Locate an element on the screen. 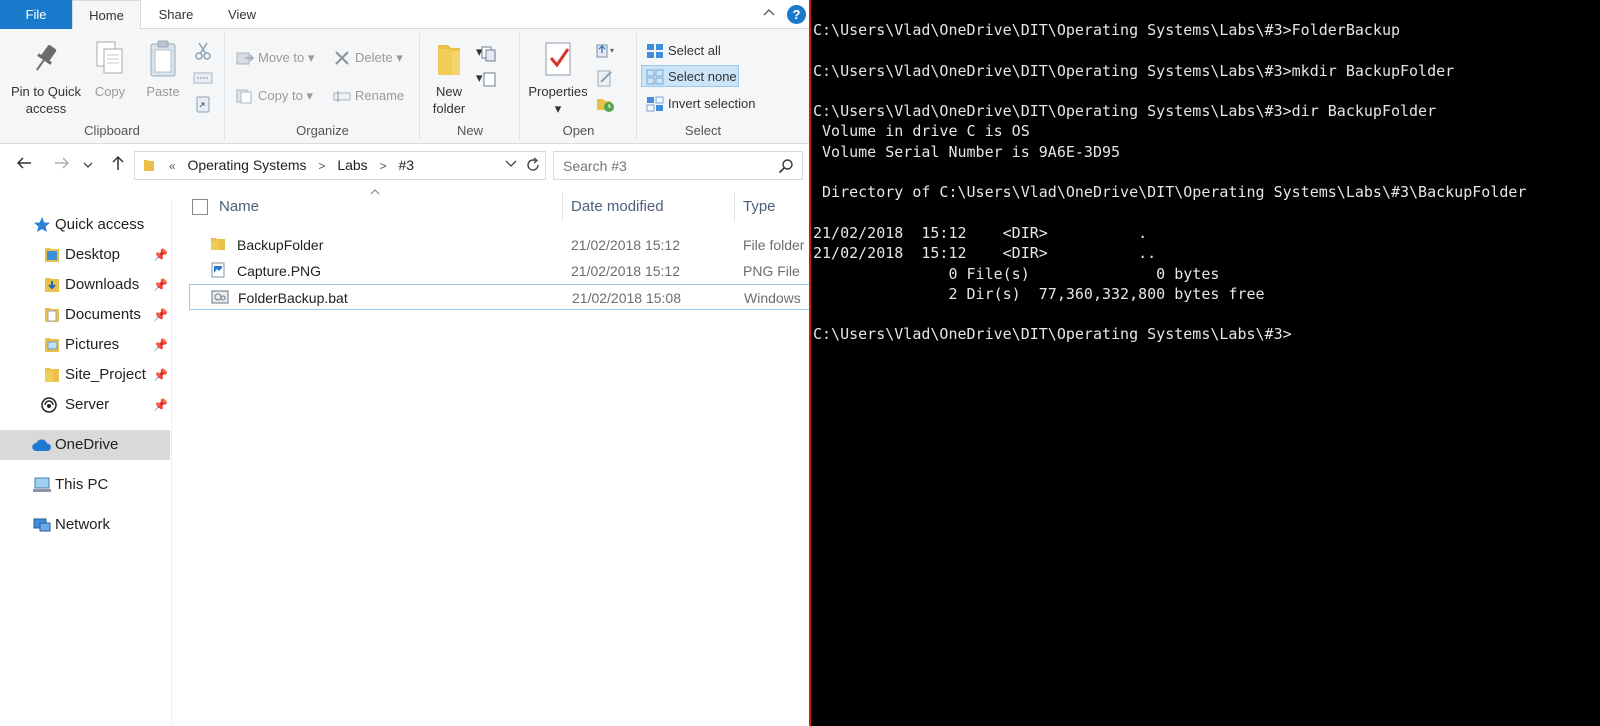 The height and width of the screenshot is (726, 1600). tab-home: Home is located at coordinates (106, 15).